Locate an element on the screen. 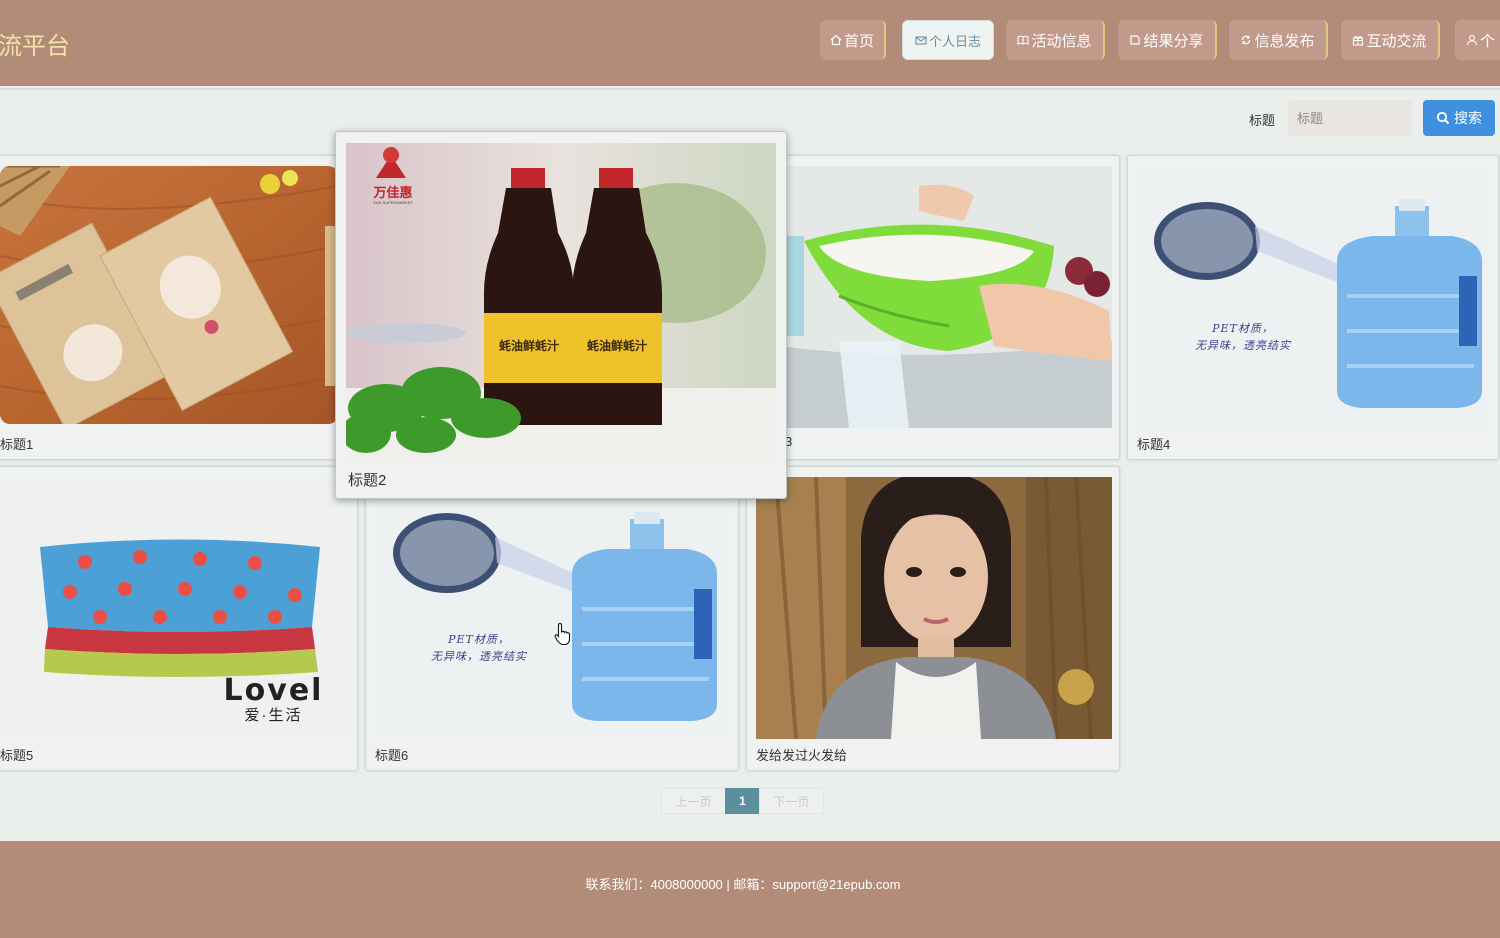 This screenshot has width=1500, height=938. nav-personal: 个 is located at coordinates (1477, 40).